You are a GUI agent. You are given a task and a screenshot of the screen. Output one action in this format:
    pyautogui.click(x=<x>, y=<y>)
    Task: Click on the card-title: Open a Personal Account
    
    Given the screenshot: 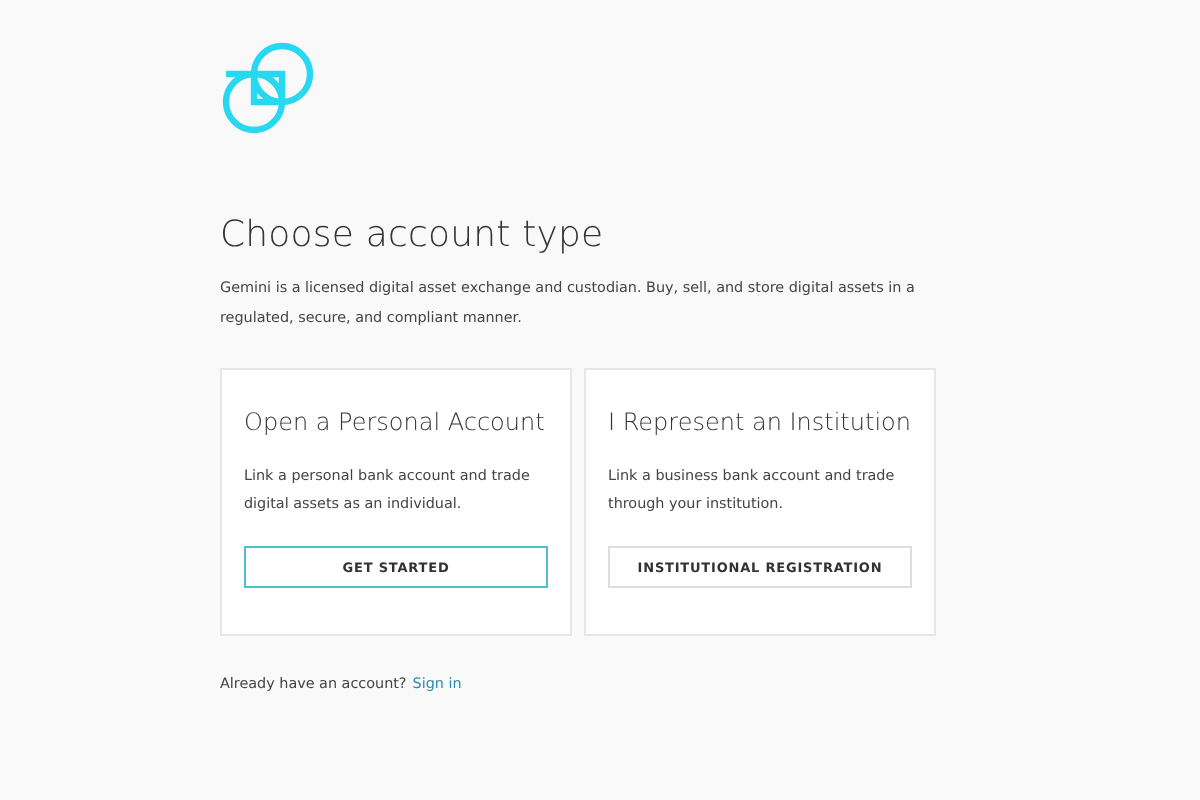 What is the action you would take?
    pyautogui.click(x=395, y=422)
    